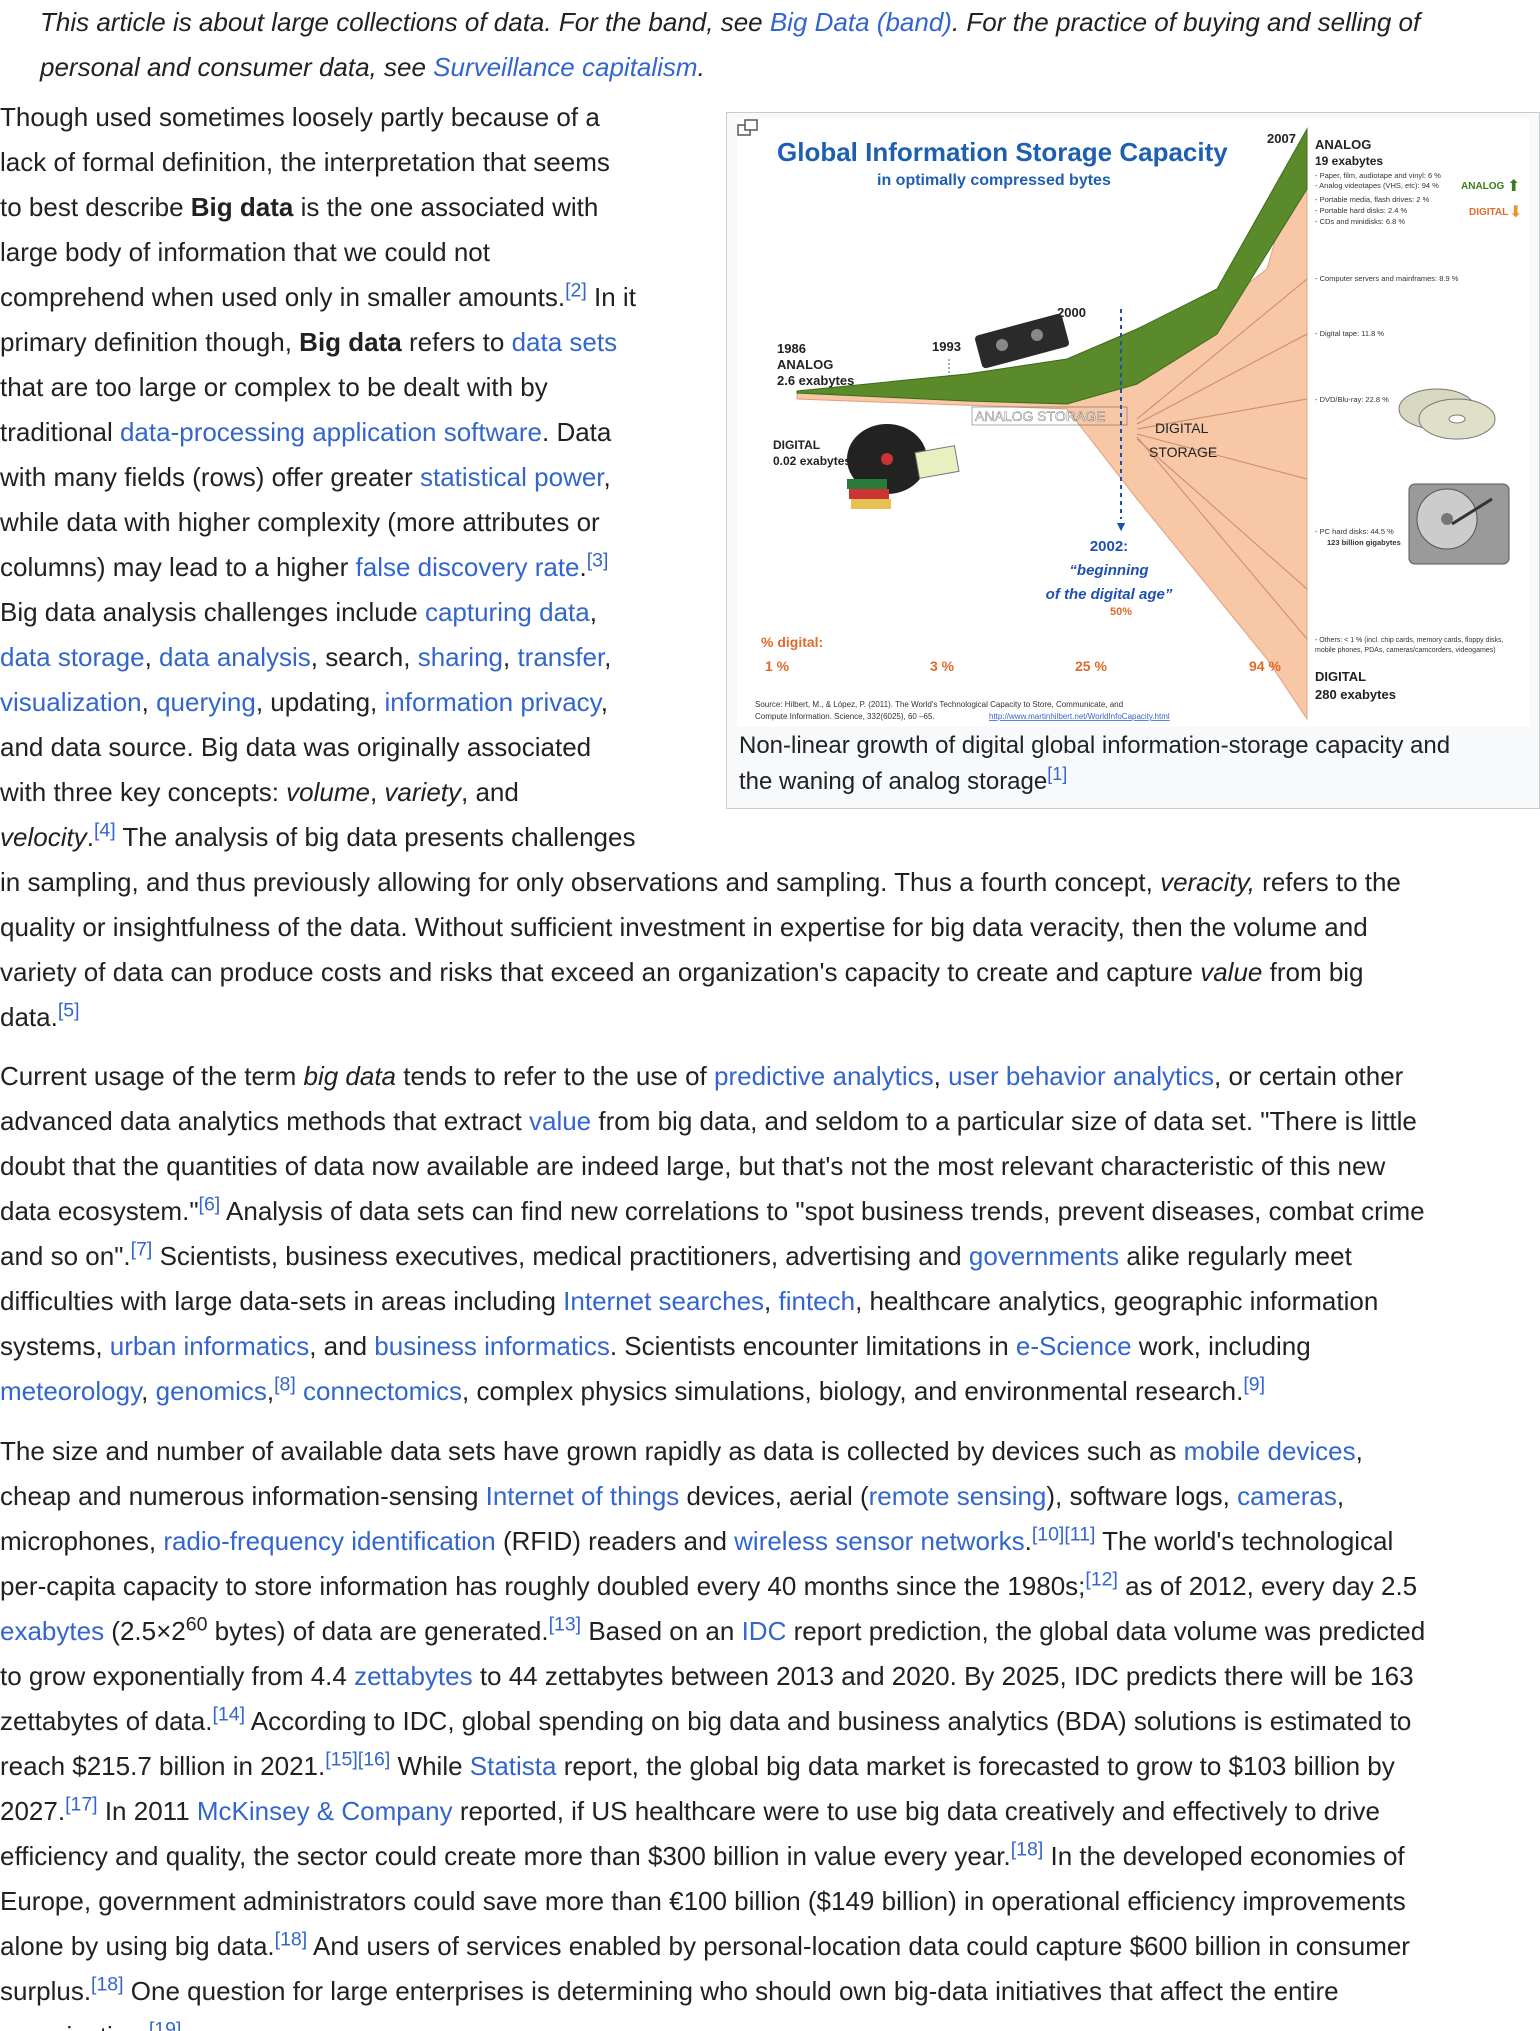  Describe the element at coordinates (105, 830) in the screenshot. I see `citation-link: [4]` at that location.